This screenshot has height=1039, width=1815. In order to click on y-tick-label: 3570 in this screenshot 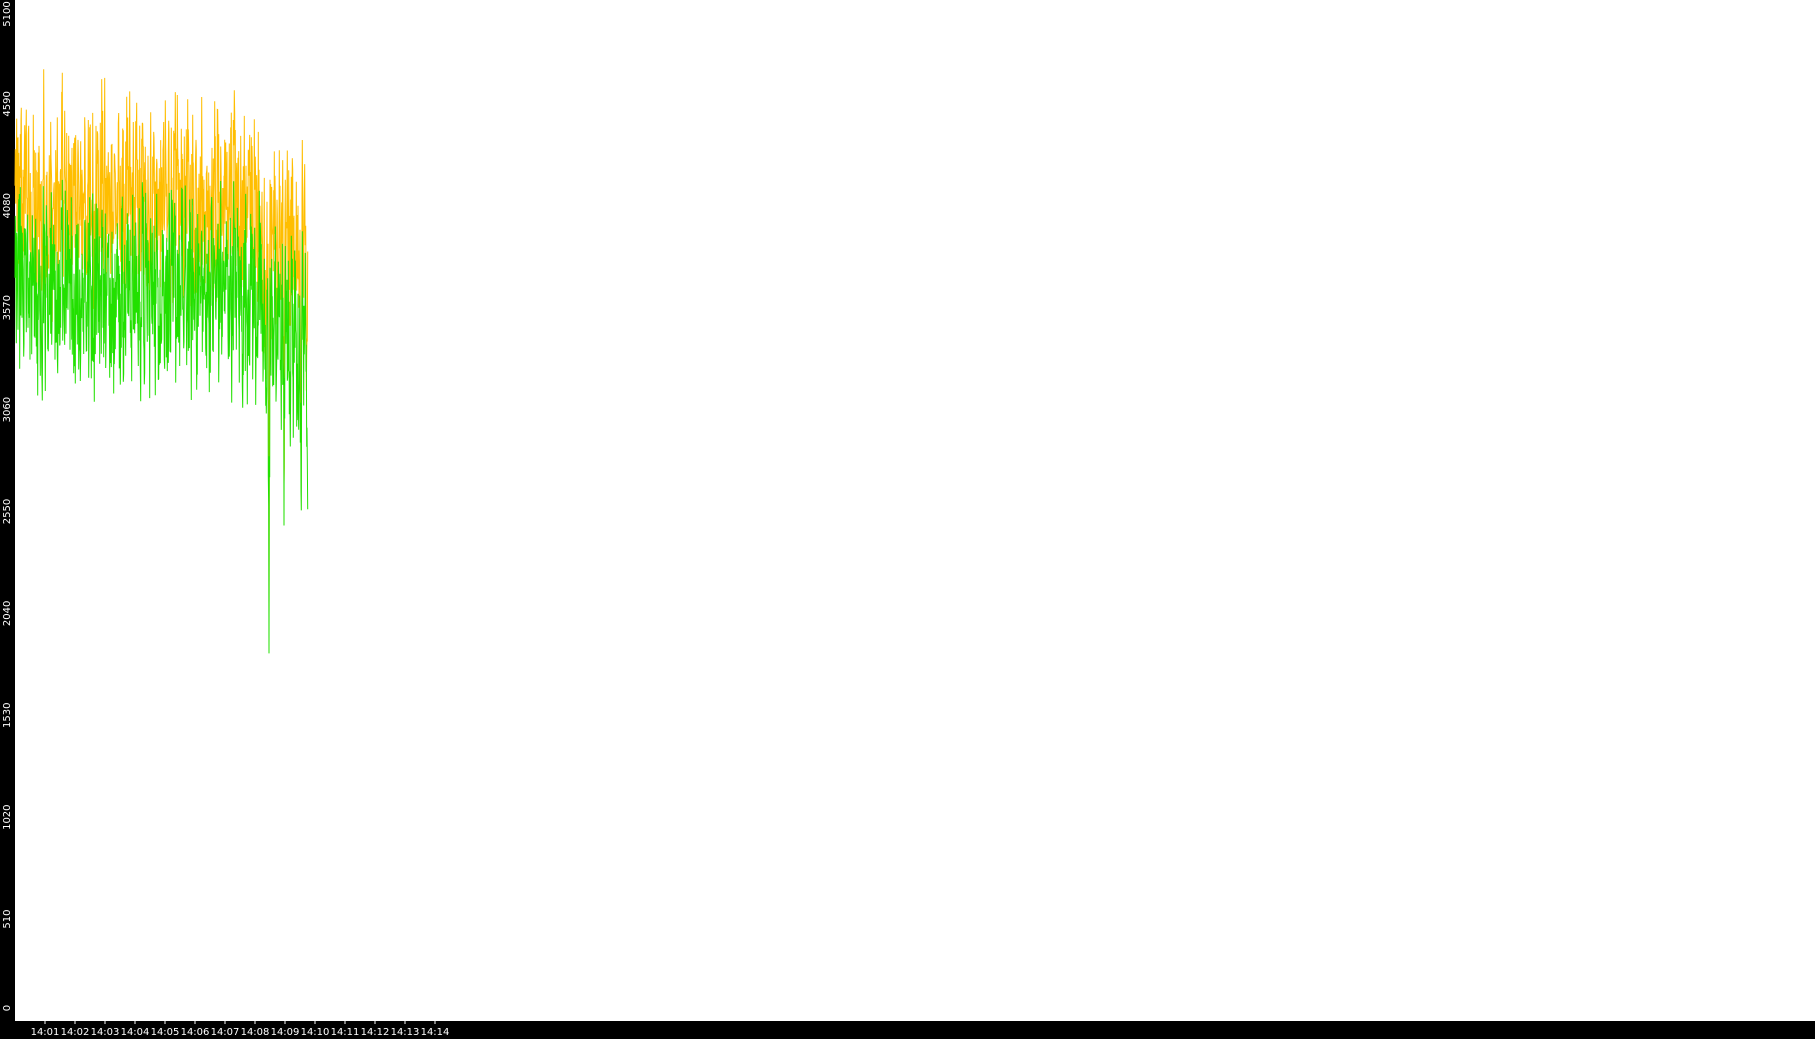, I will do `click(7, 307)`.